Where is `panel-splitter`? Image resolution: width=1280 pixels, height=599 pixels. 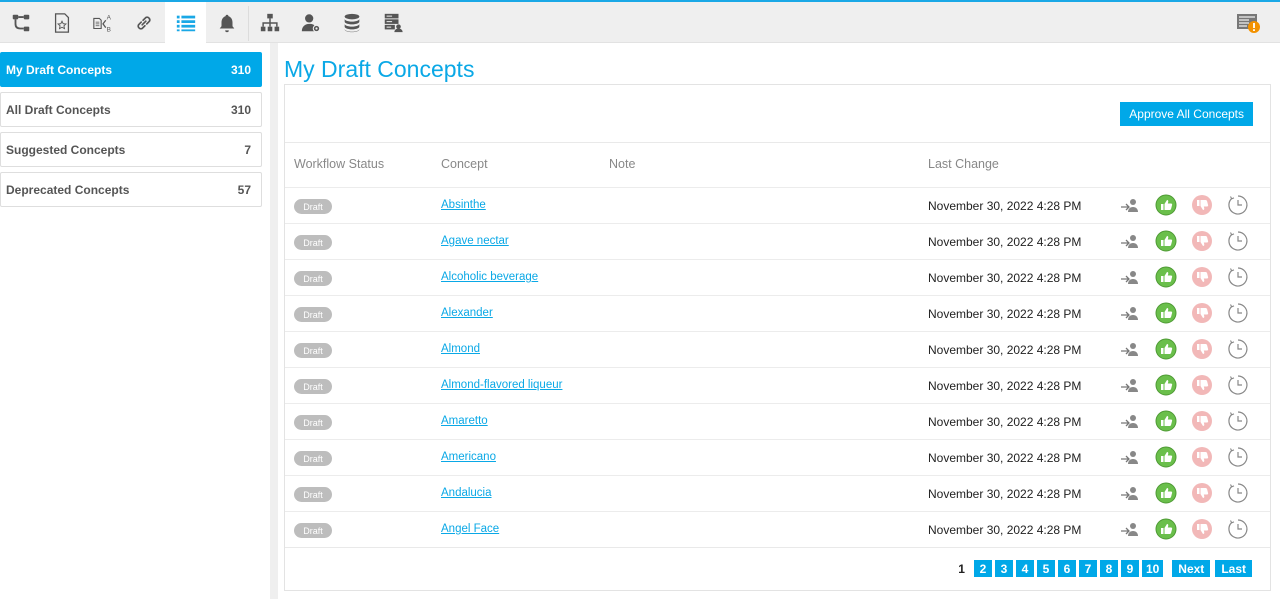 panel-splitter is located at coordinates (274, 321).